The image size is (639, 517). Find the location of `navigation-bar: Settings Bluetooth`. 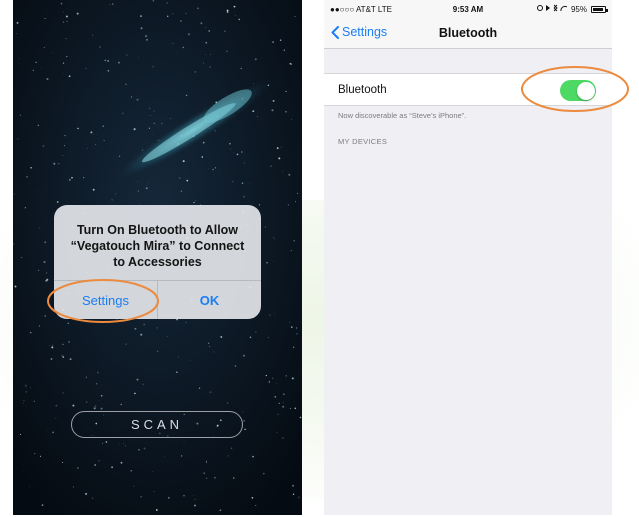

navigation-bar: Settings Bluetooth is located at coordinates (468, 33).